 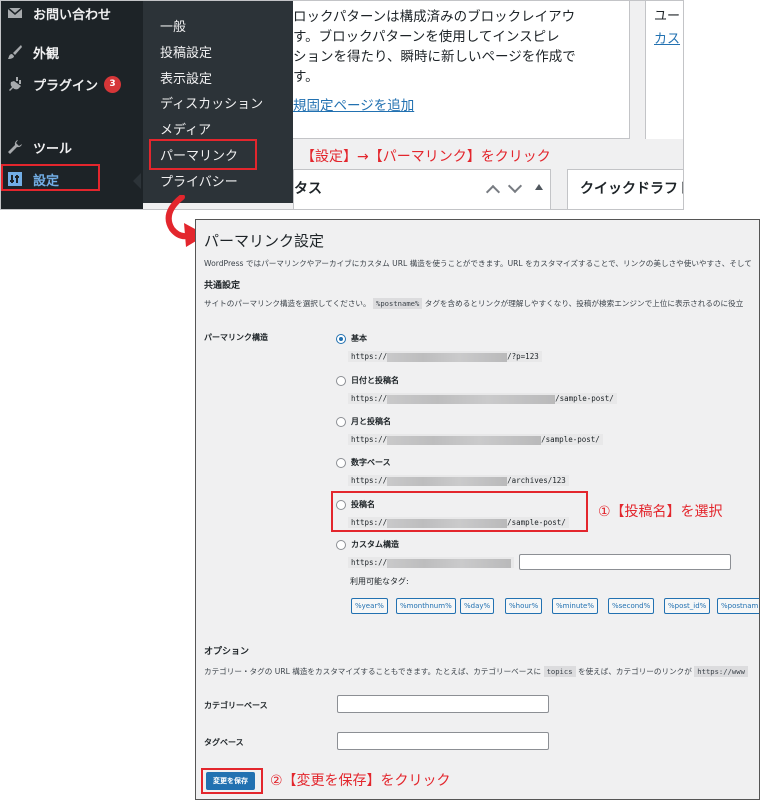 What do you see at coordinates (264, 241) in the screenshot?
I see `page-title: パーマリンク設定` at bounding box center [264, 241].